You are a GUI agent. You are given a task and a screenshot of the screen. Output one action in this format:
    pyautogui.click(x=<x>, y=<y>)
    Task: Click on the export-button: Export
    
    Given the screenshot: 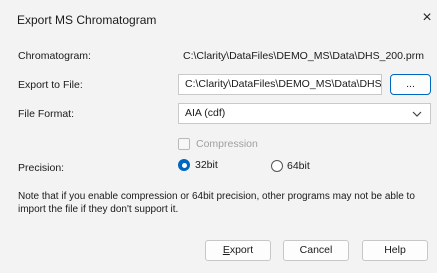 What is the action you would take?
    pyautogui.click(x=238, y=250)
    